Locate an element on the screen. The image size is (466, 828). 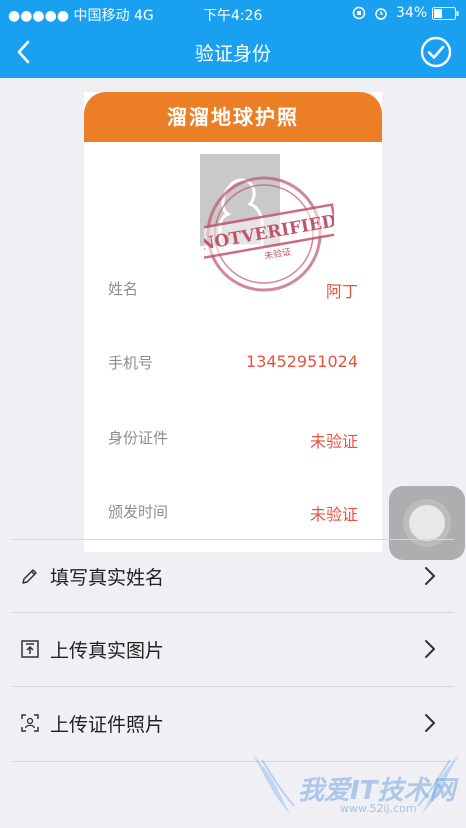
stamp-subtext: 未验证 is located at coordinates (277, 254).